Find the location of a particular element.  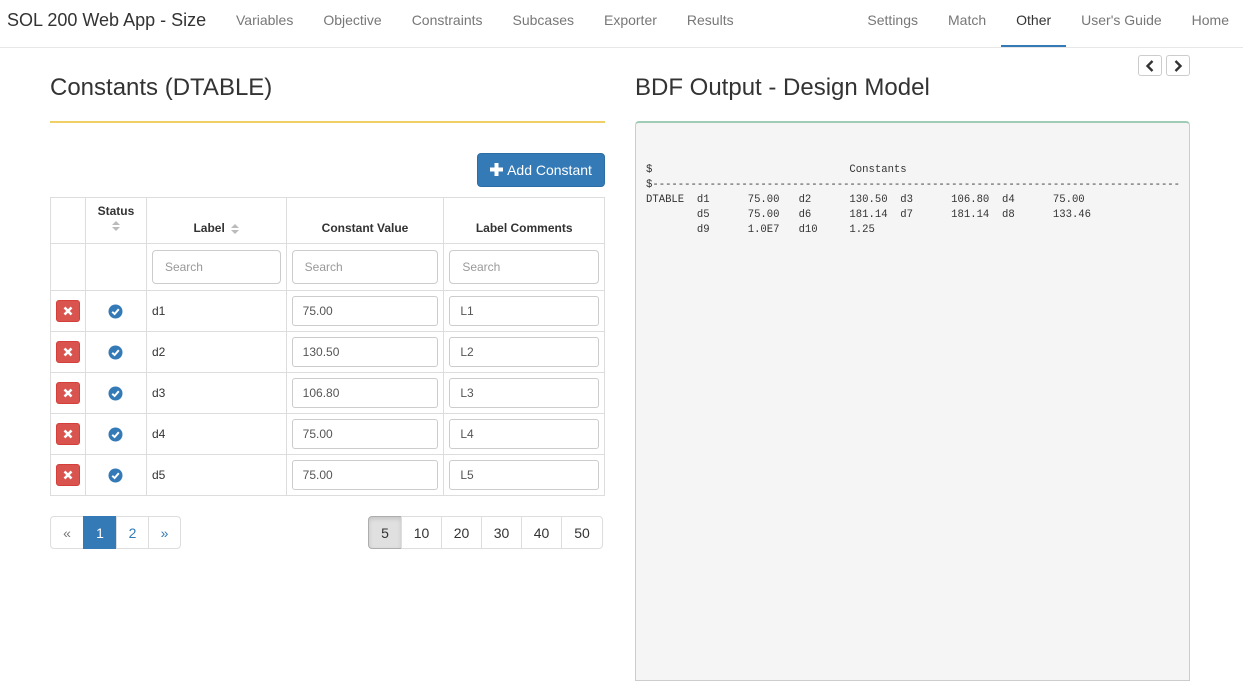

table-row: d5 75.00 L5 is located at coordinates (327, 475).